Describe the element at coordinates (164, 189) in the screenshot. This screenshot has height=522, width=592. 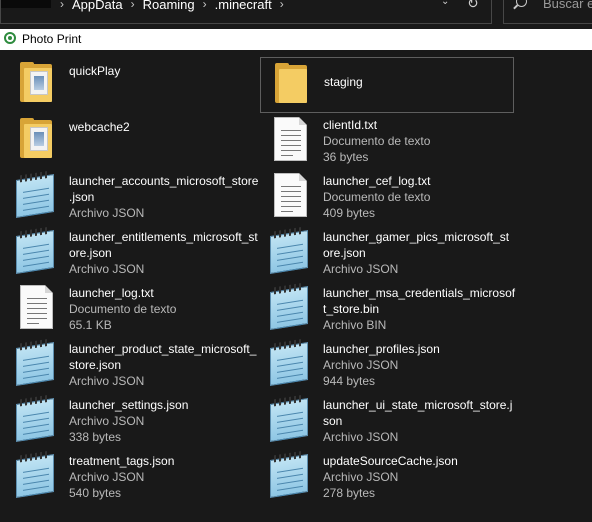
I see `file-name: launcher_accounts_microsoft_store .json` at that location.